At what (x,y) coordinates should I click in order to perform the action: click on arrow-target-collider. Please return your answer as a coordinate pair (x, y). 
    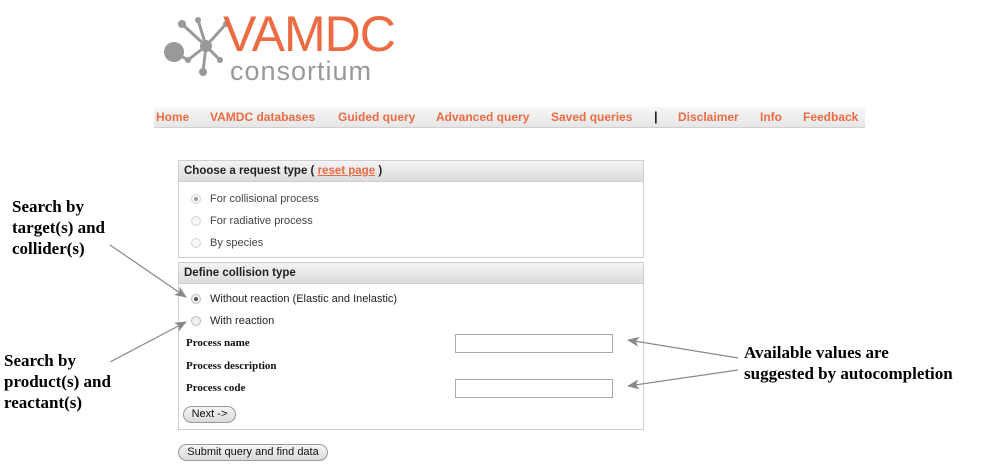
    Looking at the image, I should click on (148, 271).